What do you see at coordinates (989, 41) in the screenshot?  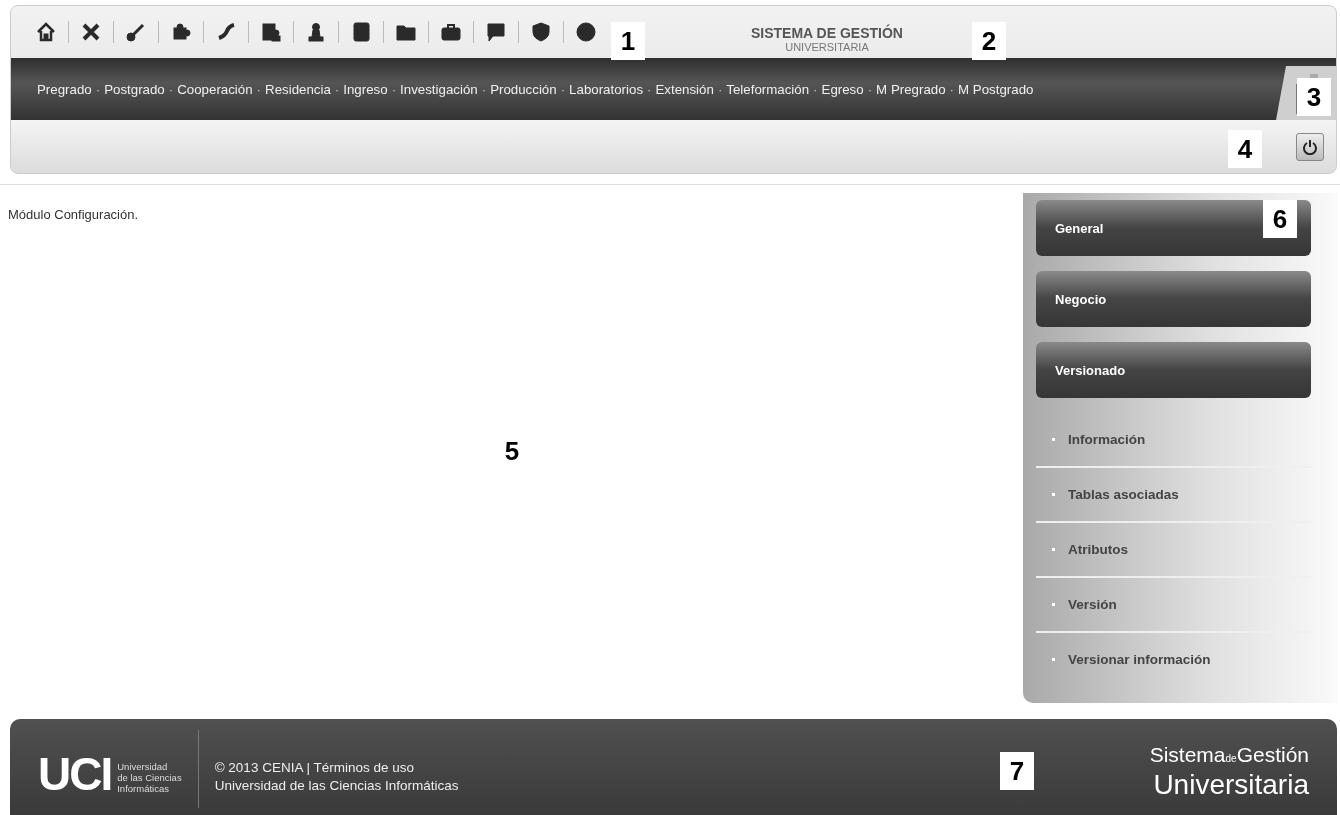 I see `callout-number: 2` at bounding box center [989, 41].